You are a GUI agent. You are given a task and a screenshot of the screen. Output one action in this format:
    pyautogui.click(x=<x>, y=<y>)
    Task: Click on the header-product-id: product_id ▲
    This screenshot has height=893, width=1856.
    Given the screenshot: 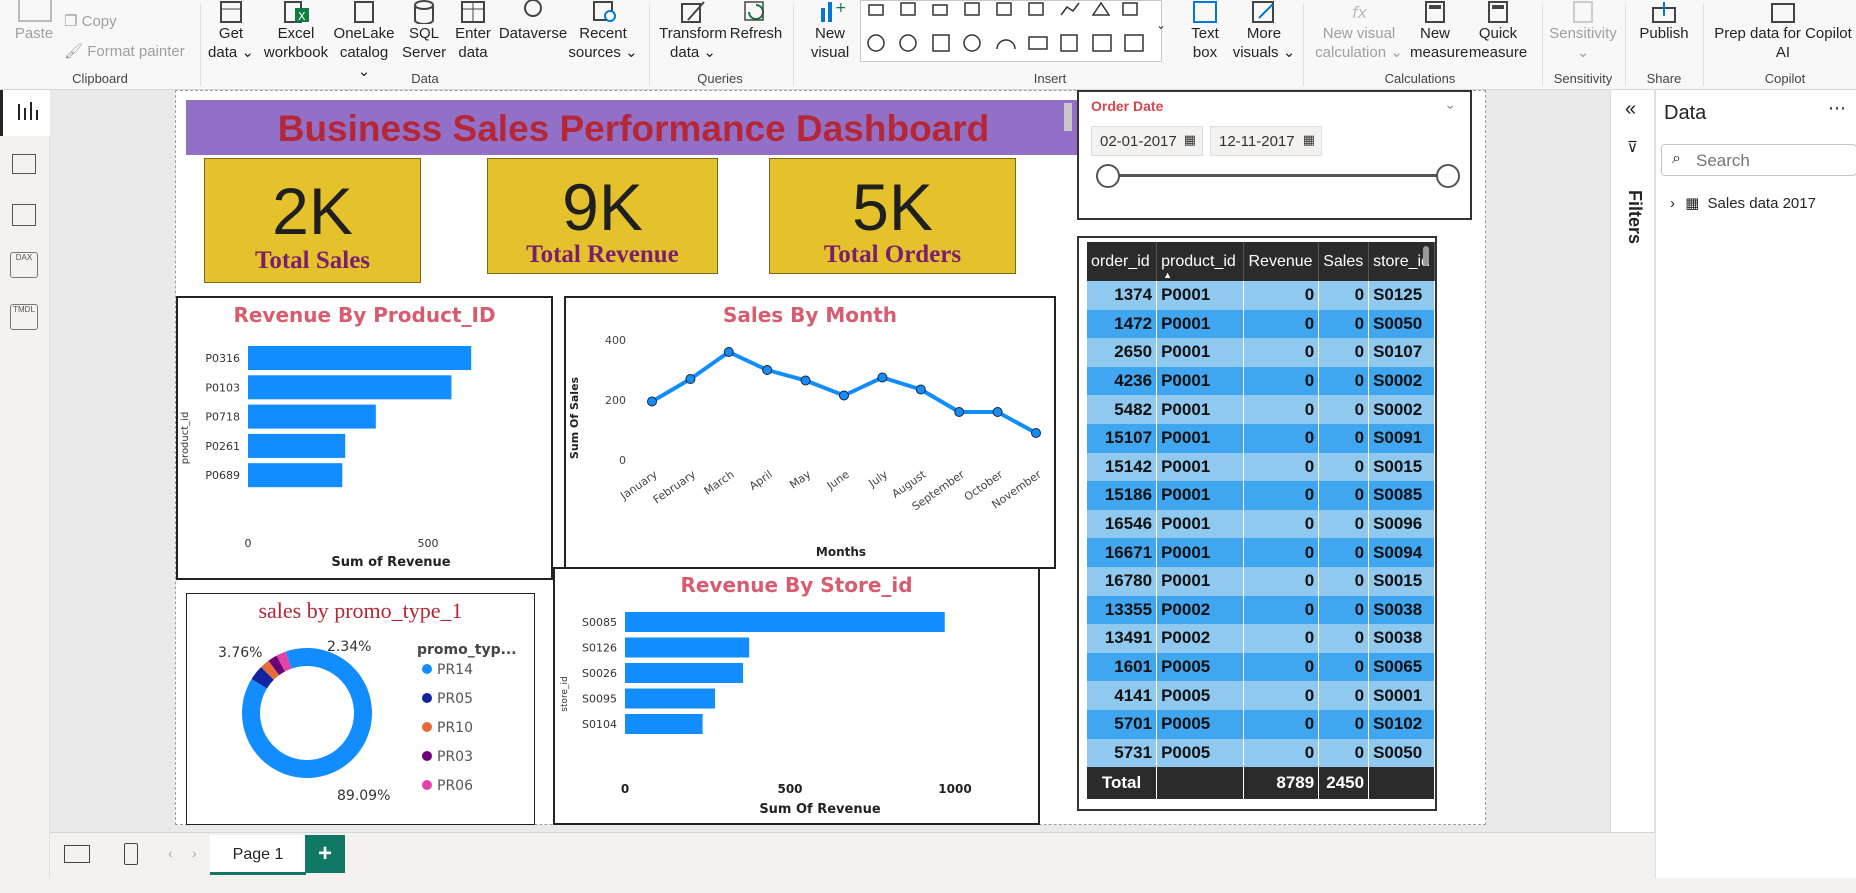 What is the action you would take?
    pyautogui.click(x=1200, y=261)
    